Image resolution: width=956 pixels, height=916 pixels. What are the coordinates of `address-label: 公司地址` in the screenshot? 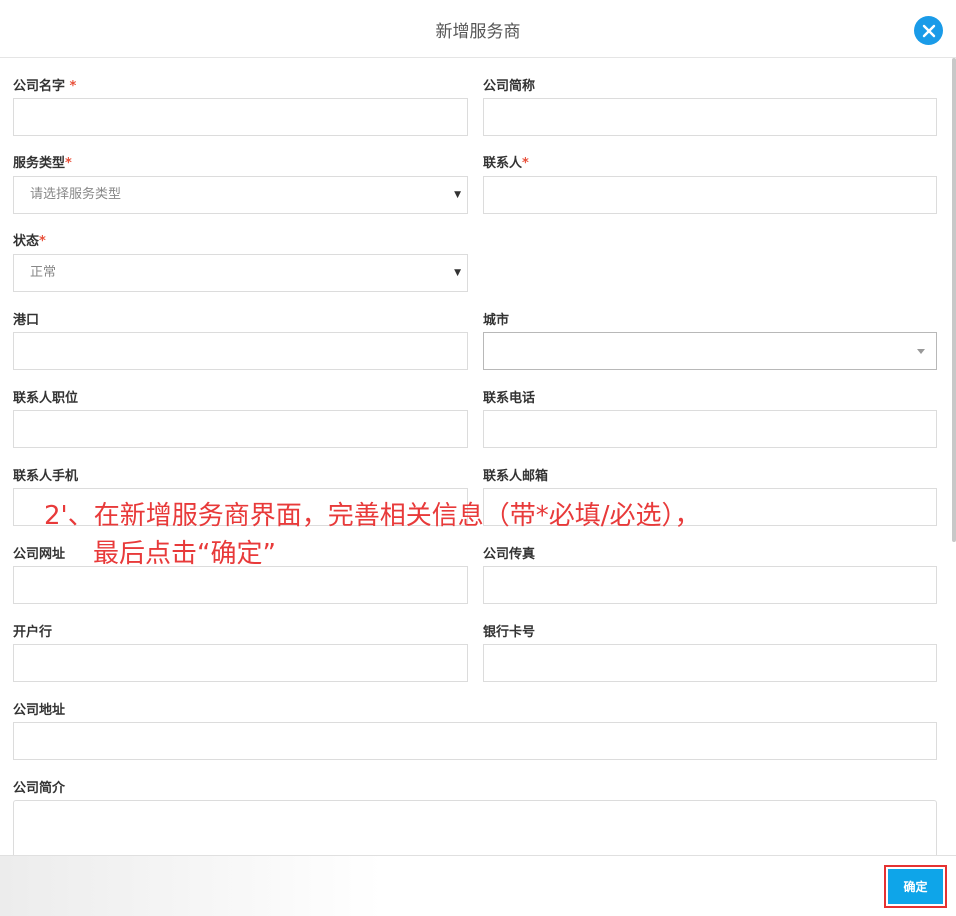 It's located at (39, 710).